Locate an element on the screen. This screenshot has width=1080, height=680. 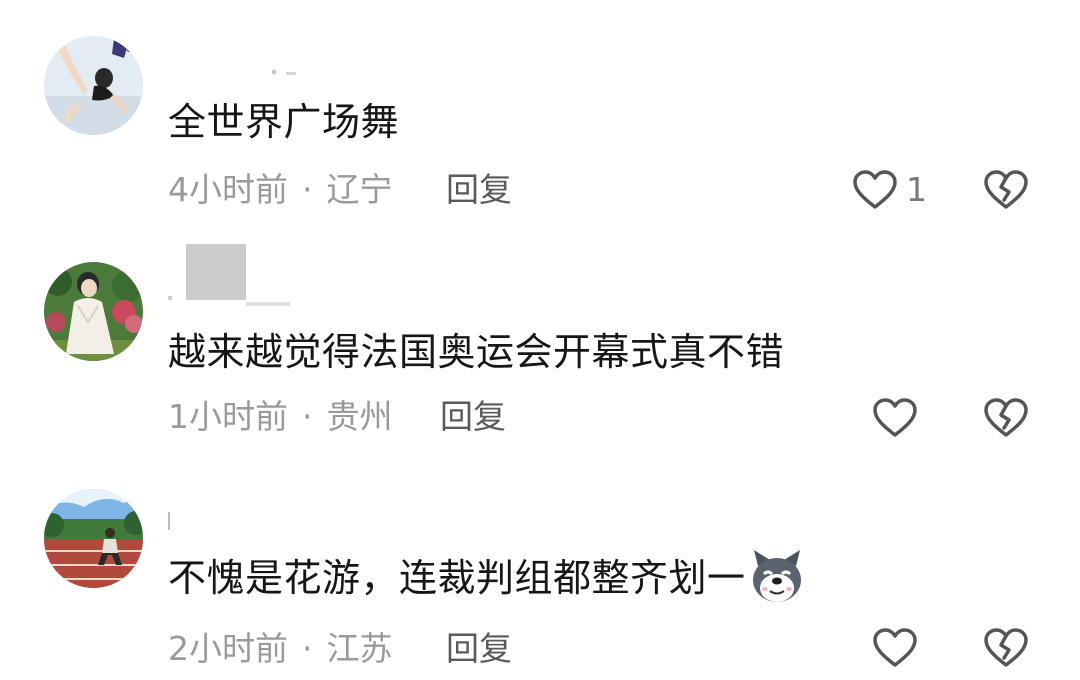
comment-time: 1小时前 is located at coordinates (228, 416).